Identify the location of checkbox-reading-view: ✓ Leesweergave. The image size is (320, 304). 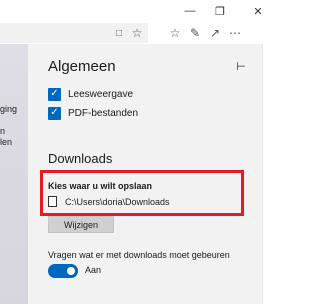
(90, 94).